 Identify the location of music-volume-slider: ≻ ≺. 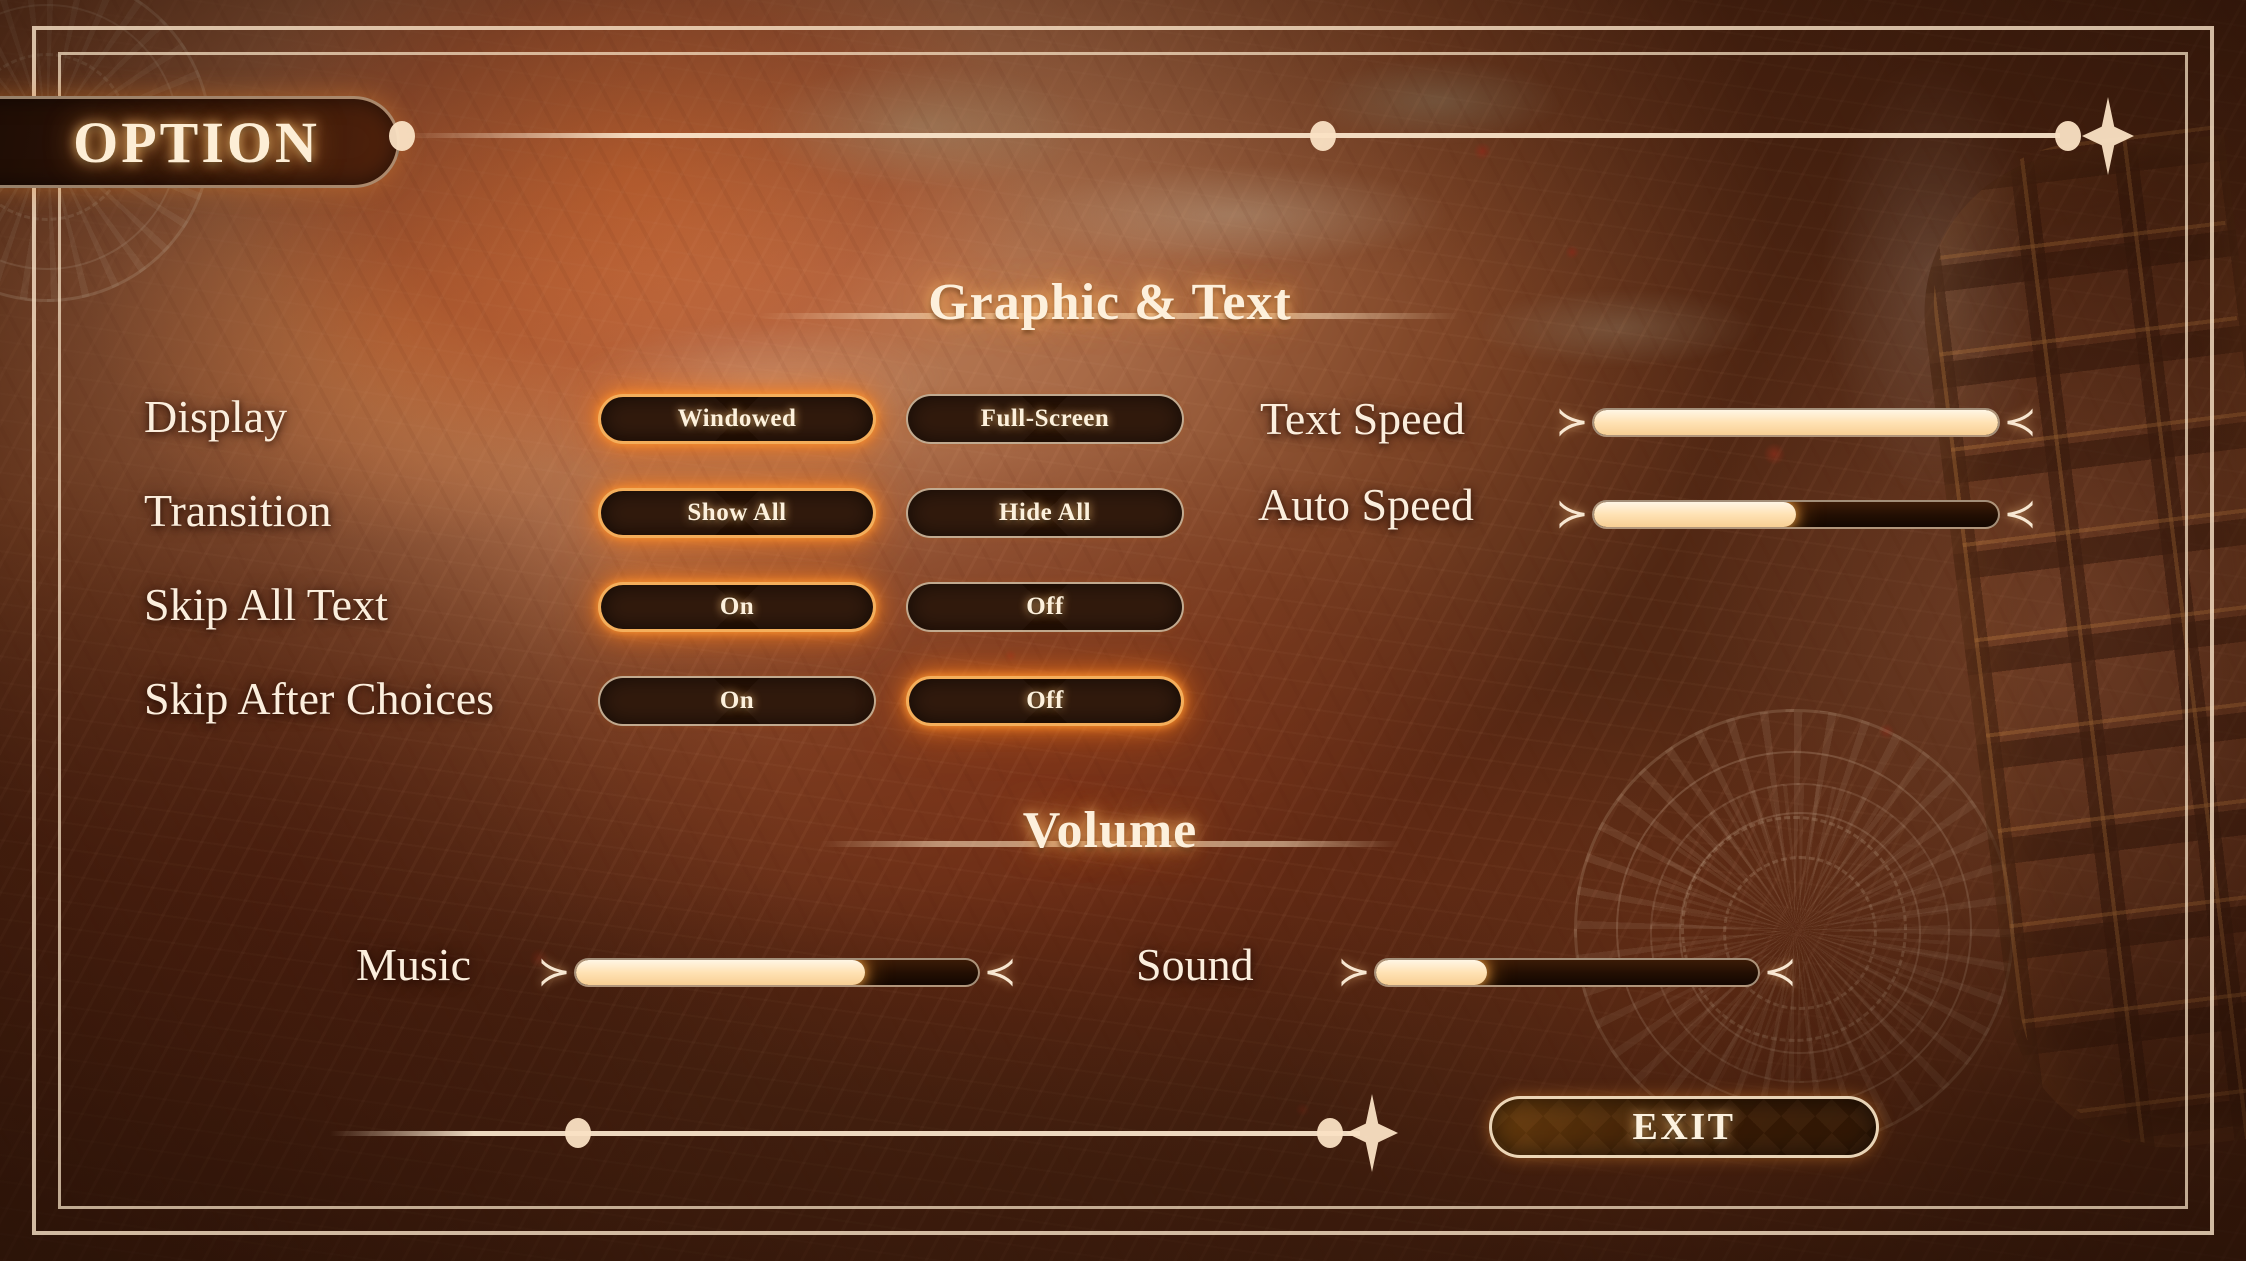
(777, 972).